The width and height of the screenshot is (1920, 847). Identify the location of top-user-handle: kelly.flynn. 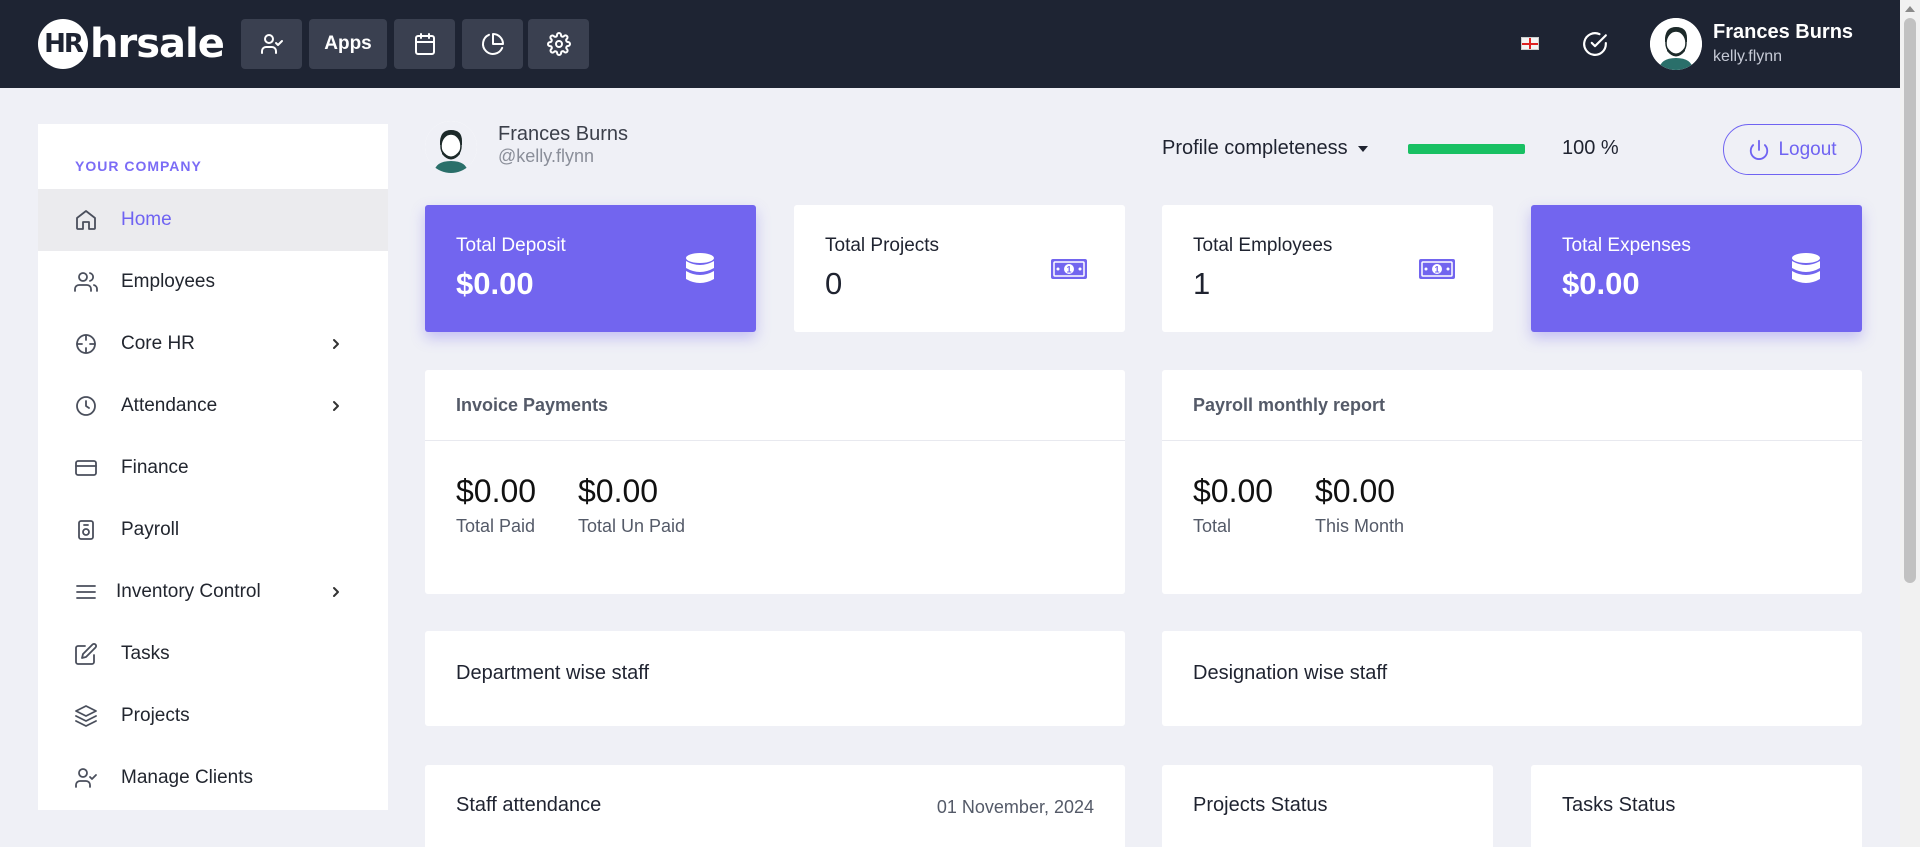
(1748, 56).